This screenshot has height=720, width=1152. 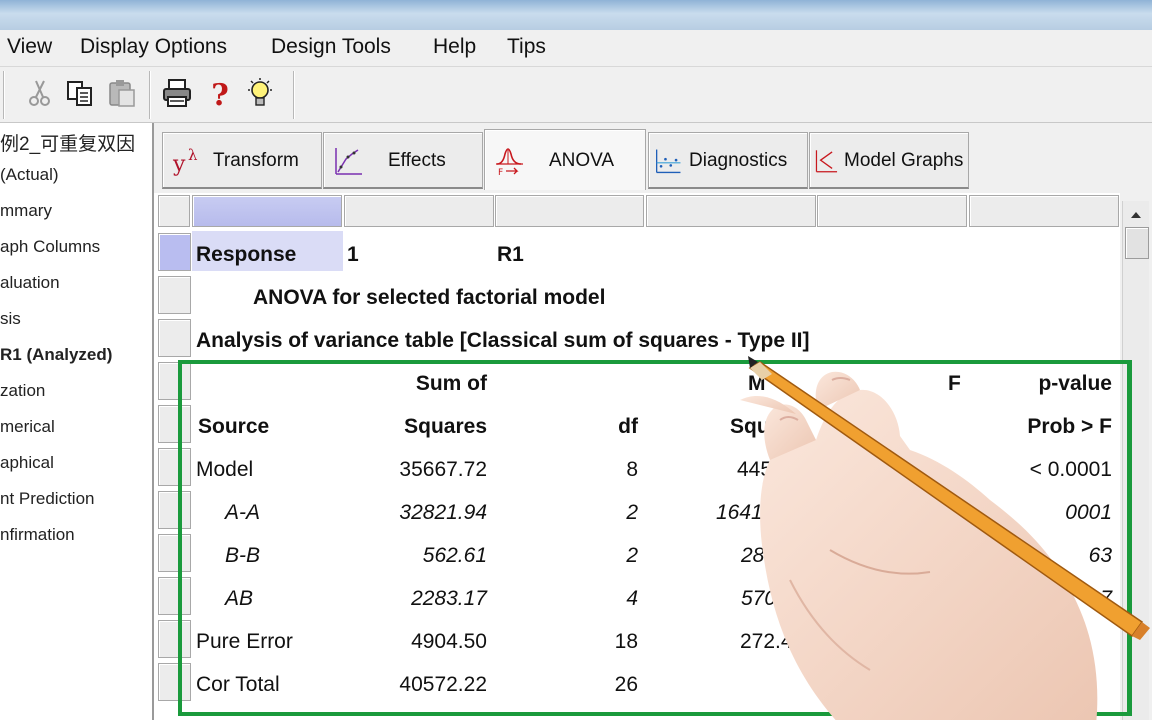 What do you see at coordinates (738, 160) in the screenshot?
I see `tab-diagnostics-label: Diagnostics` at bounding box center [738, 160].